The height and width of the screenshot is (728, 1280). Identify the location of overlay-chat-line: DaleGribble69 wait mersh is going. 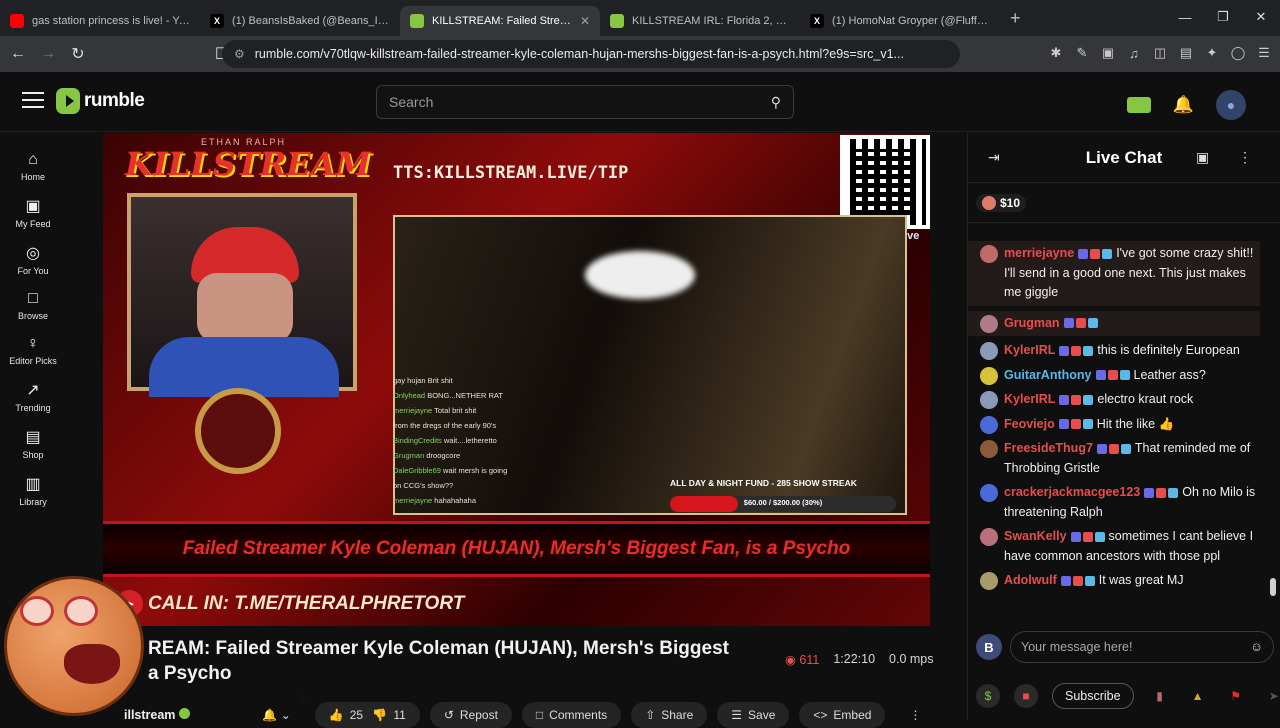
(478, 470).